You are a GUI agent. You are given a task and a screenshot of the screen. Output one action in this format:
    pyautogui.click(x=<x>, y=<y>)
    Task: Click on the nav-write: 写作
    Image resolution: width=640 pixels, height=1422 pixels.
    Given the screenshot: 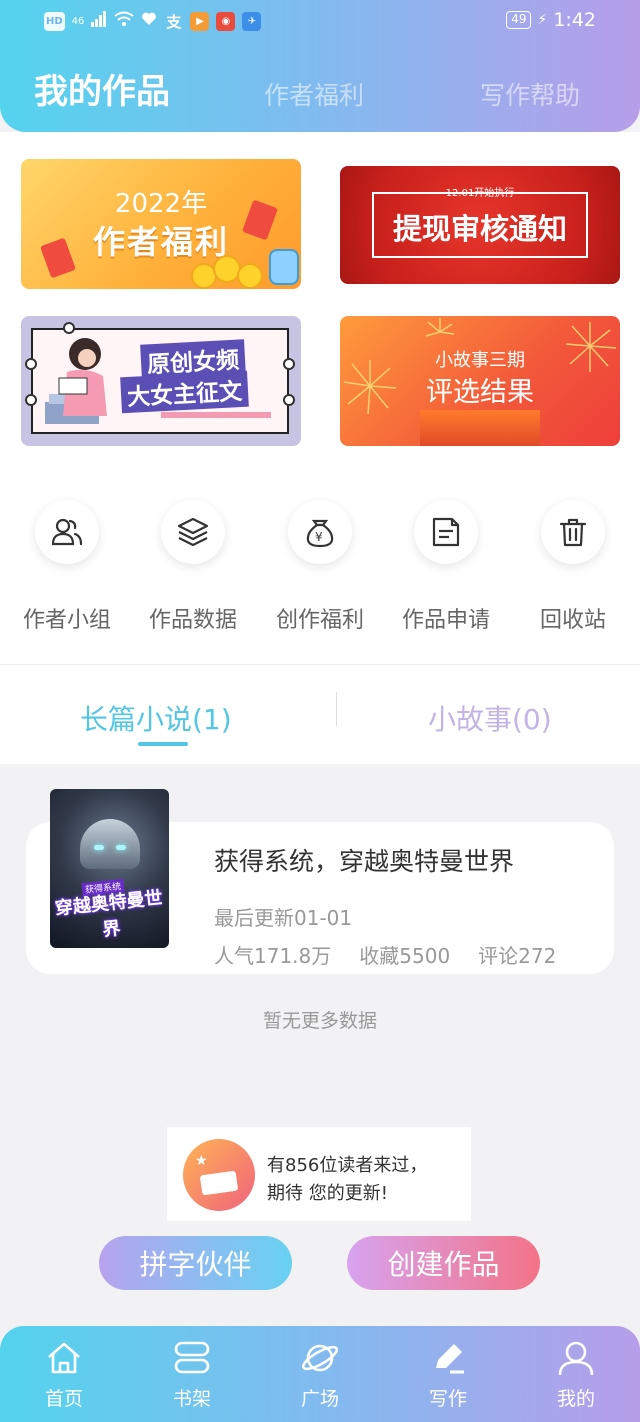 What is the action you would take?
    pyautogui.click(x=448, y=1378)
    